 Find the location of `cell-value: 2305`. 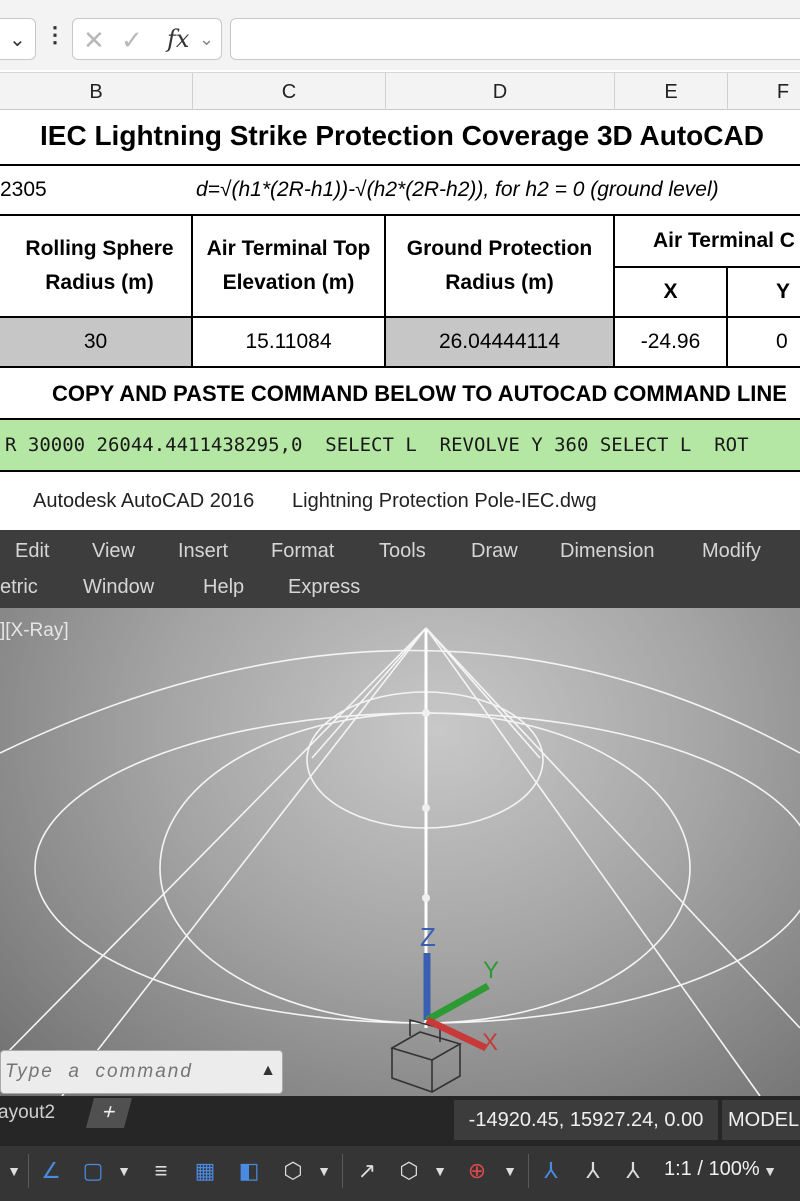

cell-value: 2305 is located at coordinates (23, 189).